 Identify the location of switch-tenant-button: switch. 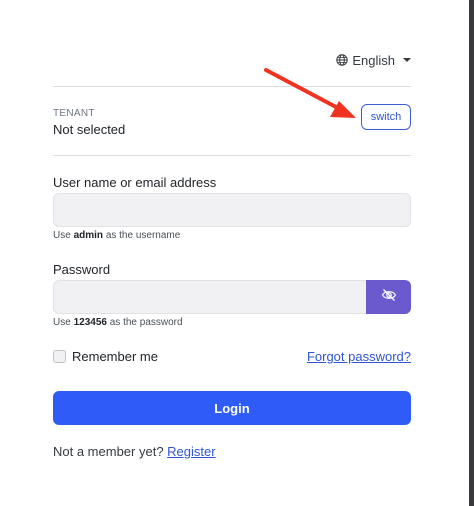
(386, 117).